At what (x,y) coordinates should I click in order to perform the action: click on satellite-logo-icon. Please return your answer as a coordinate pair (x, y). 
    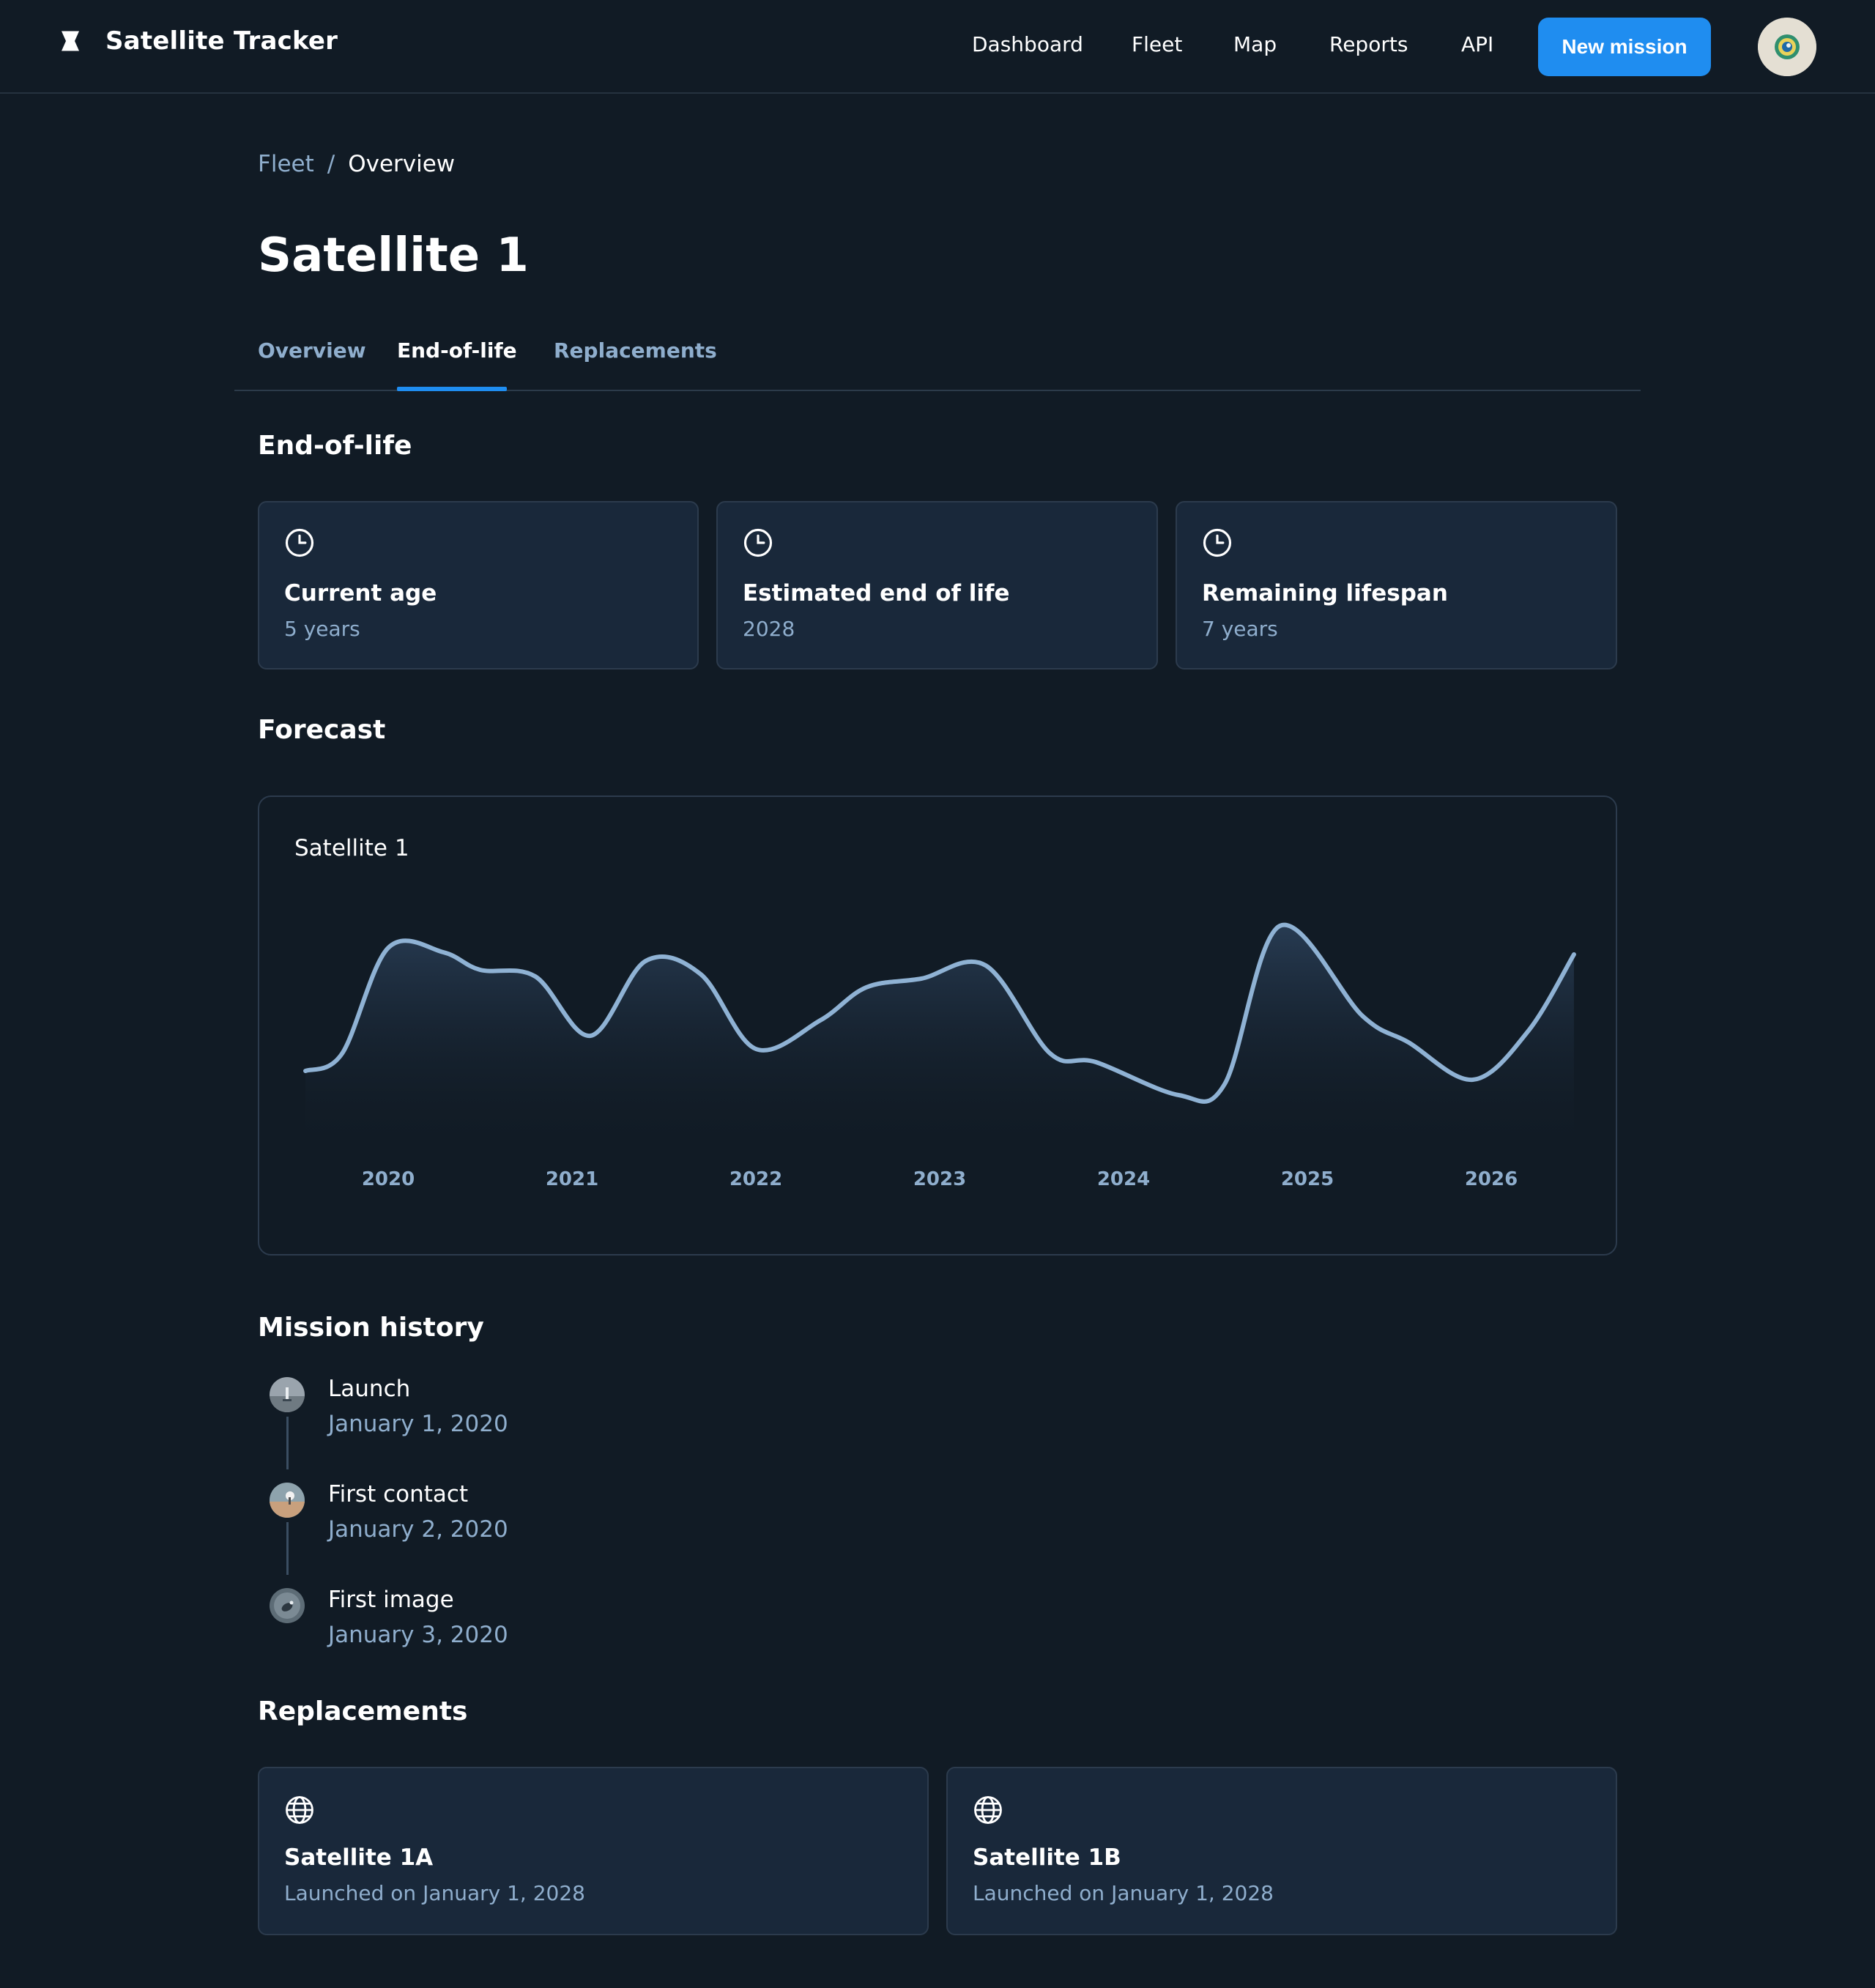
    Looking at the image, I should click on (70, 41).